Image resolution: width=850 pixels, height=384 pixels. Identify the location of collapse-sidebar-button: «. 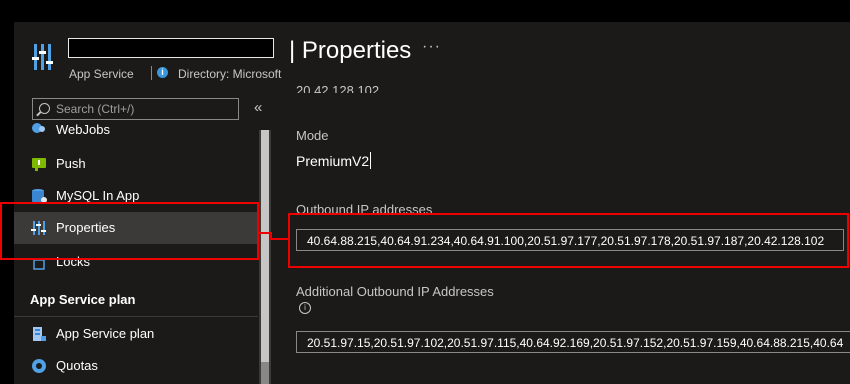
(258, 107).